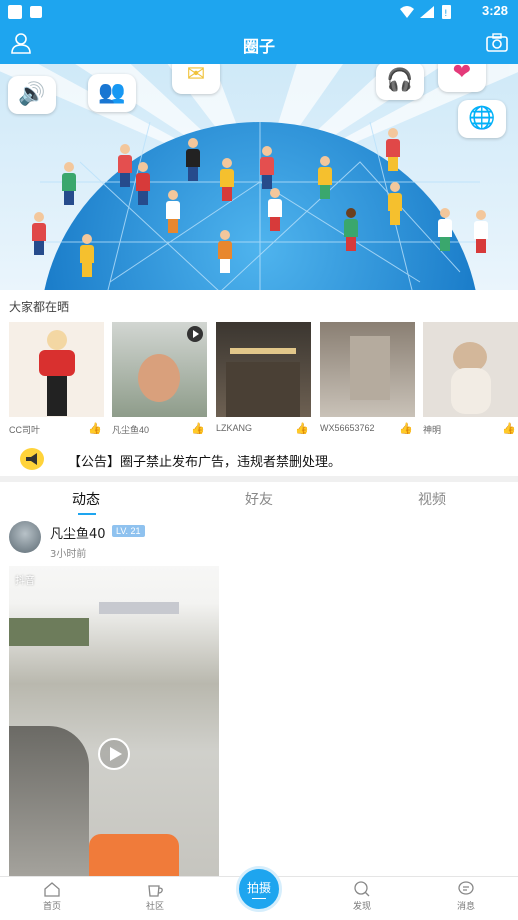 The image size is (518, 920). I want to click on shoot-label: 拍摄, so click(258, 888).